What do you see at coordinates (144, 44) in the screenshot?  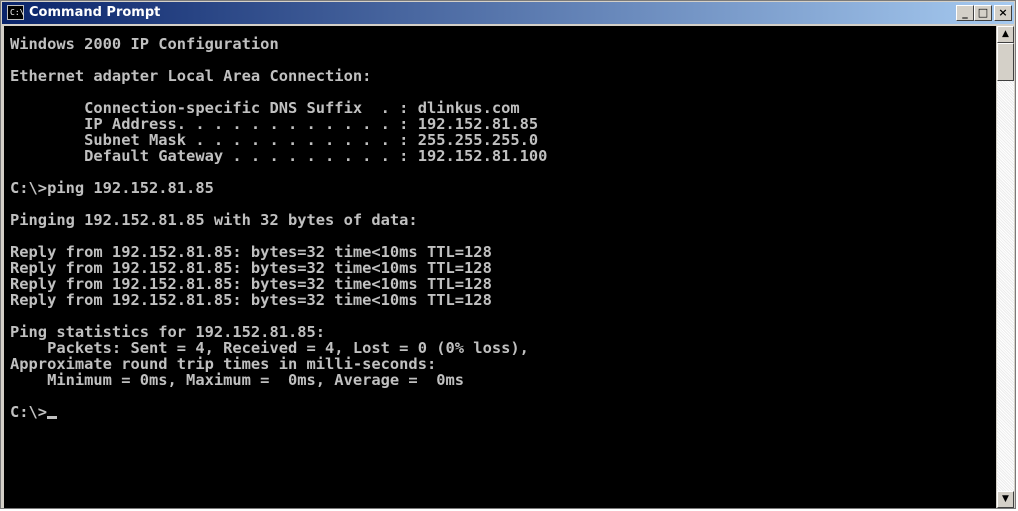 I see `console-line: Windows 2000 IP Configuration` at bounding box center [144, 44].